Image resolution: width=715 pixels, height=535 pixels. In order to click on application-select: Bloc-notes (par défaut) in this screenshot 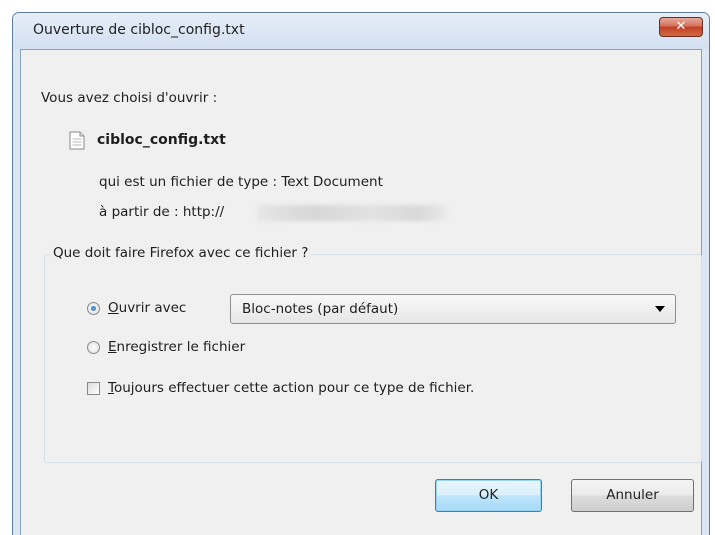, I will do `click(453, 309)`.